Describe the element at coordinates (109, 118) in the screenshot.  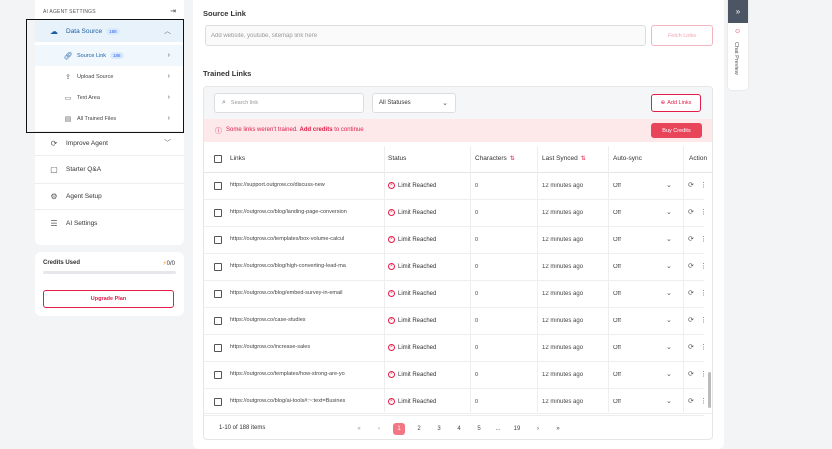
I see `sidebar-subitem-all-trained-files: ▤ All Trained Files ›` at that location.